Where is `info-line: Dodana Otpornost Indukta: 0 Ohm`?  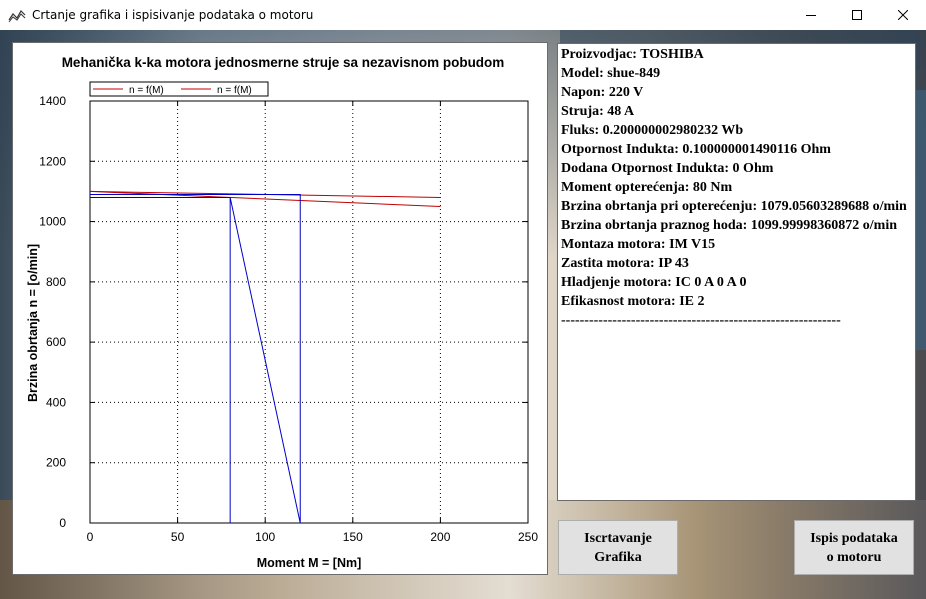
info-line: Dodana Otpornost Indukta: 0 Ohm is located at coordinates (667, 168).